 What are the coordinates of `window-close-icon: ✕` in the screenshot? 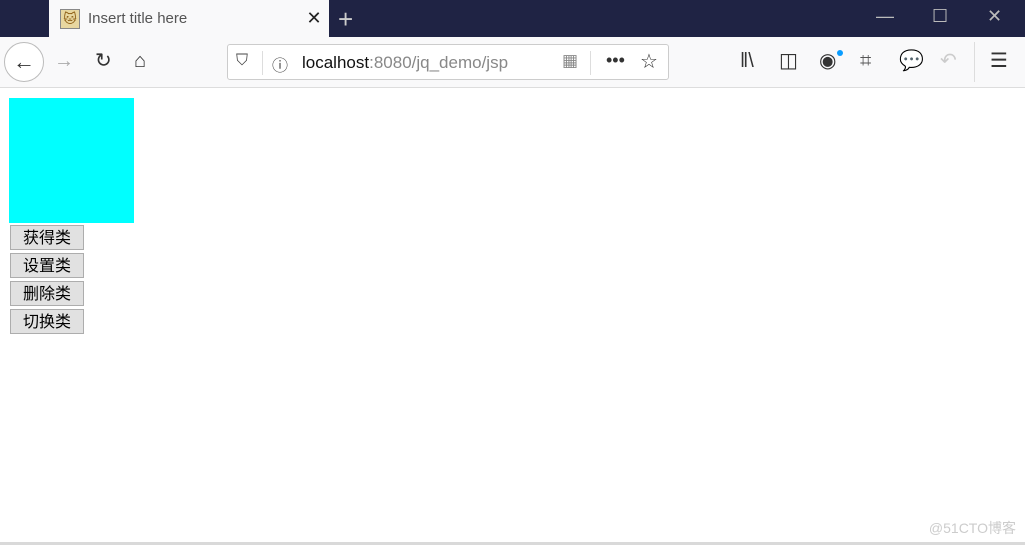 It's located at (994, 16).